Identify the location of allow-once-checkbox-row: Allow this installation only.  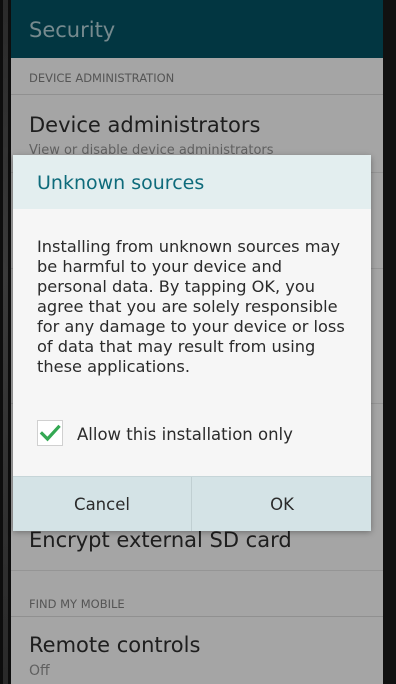
(197, 434).